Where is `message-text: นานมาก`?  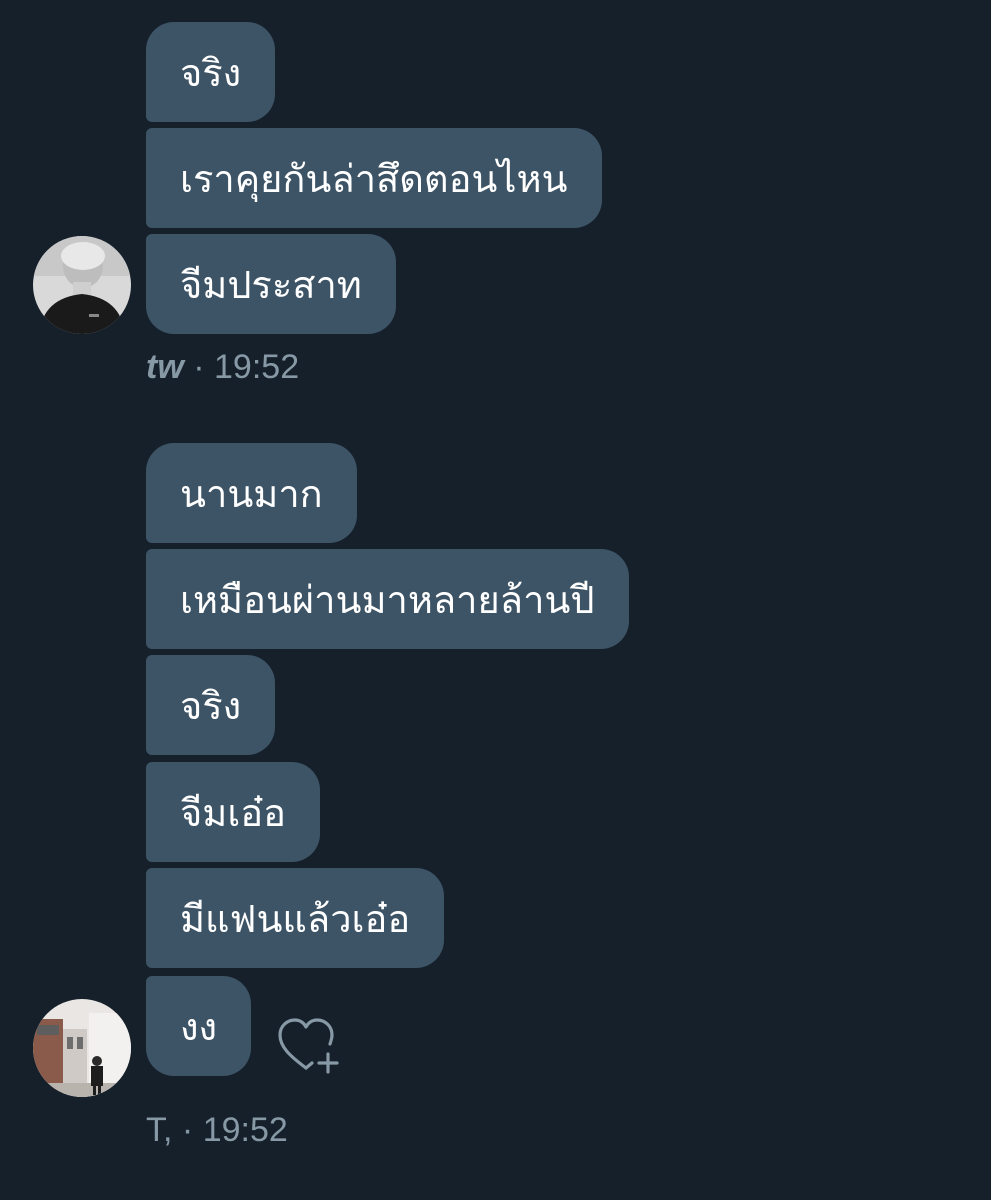
message-text: นานมาก is located at coordinates (251, 493).